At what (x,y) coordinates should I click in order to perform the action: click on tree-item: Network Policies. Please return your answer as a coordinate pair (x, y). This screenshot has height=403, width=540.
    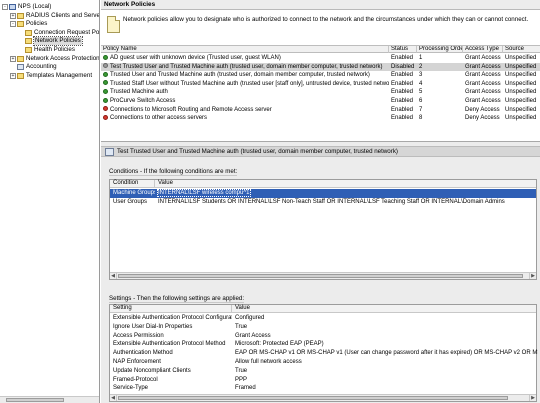
    Looking at the image, I should click on (50, 41).